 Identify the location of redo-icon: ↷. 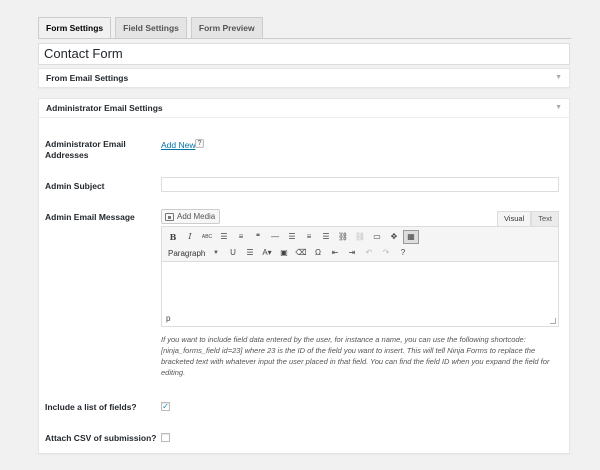
(386, 253).